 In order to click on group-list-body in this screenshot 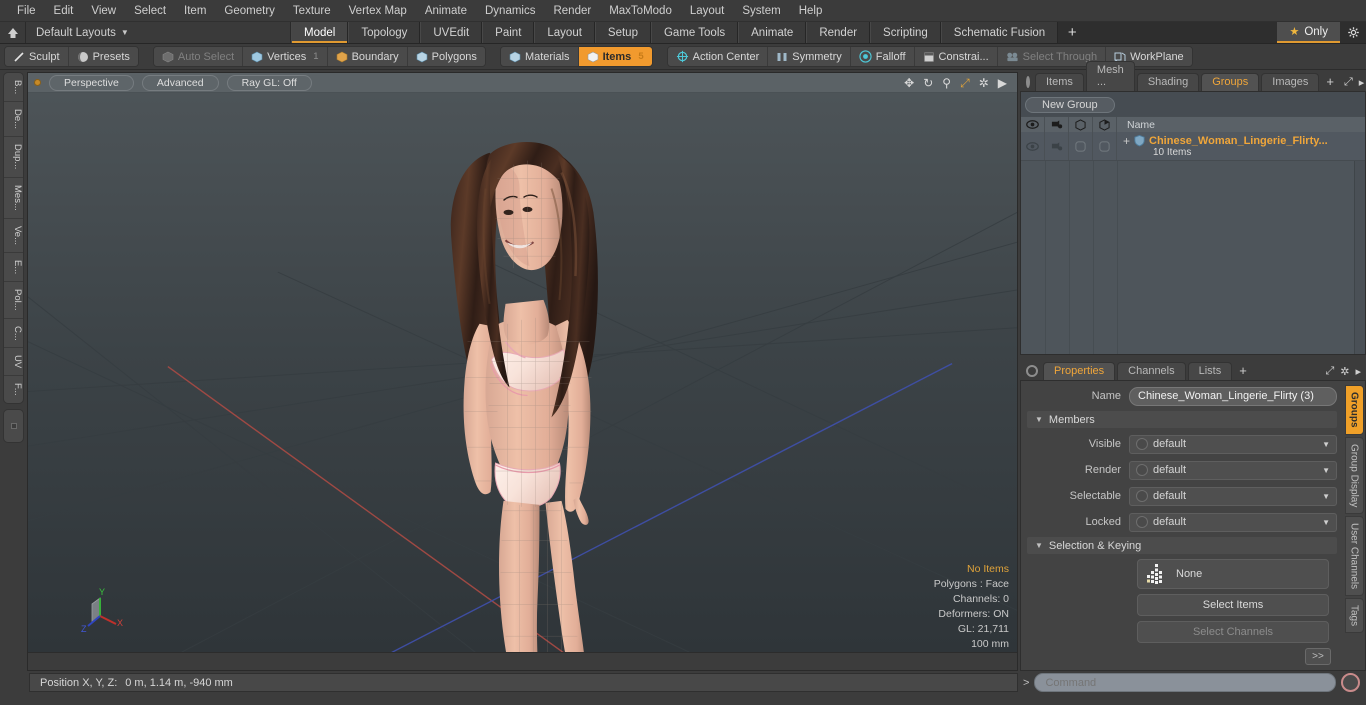, I will do `click(1193, 257)`.